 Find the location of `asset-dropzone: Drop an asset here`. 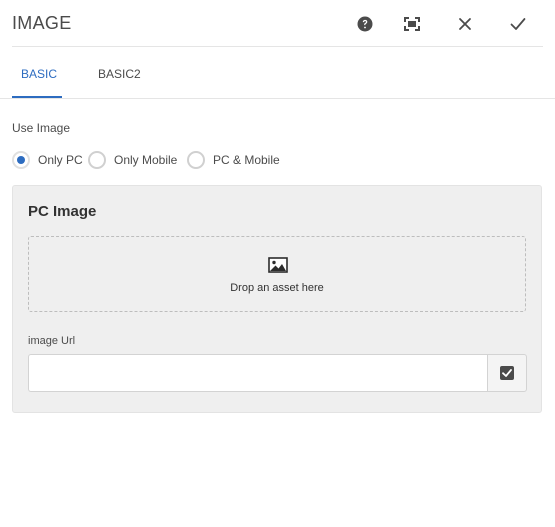

asset-dropzone: Drop an asset here is located at coordinates (277, 274).